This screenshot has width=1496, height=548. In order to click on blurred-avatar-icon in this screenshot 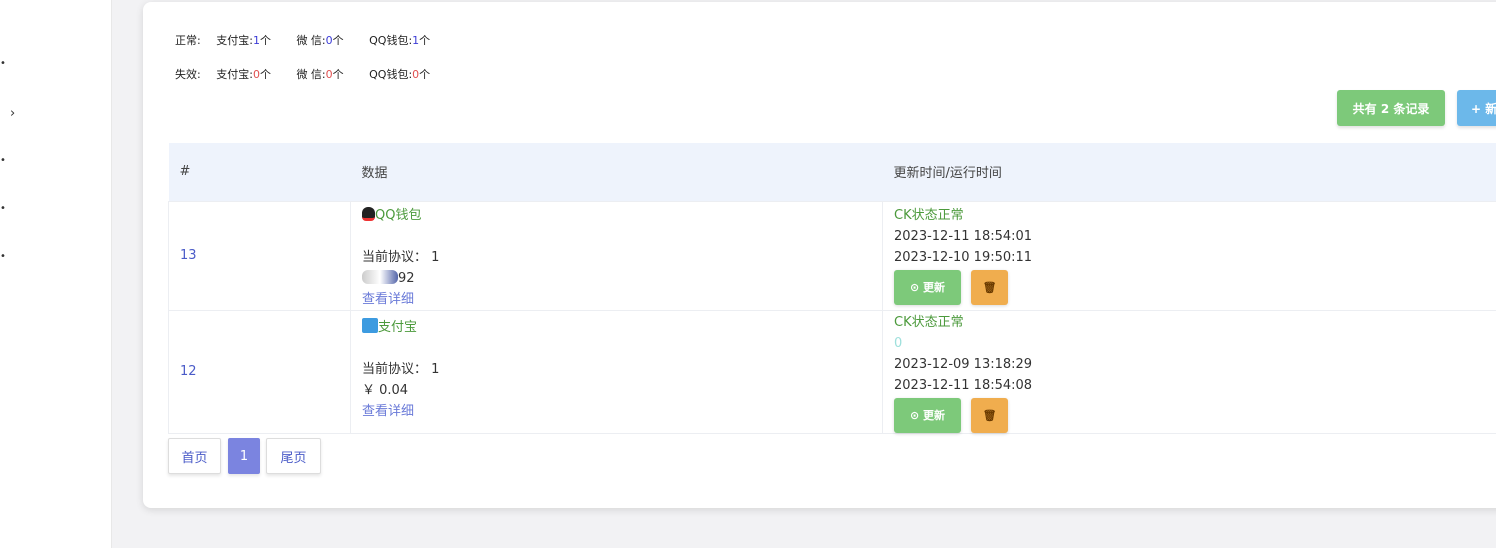, I will do `click(380, 276)`.